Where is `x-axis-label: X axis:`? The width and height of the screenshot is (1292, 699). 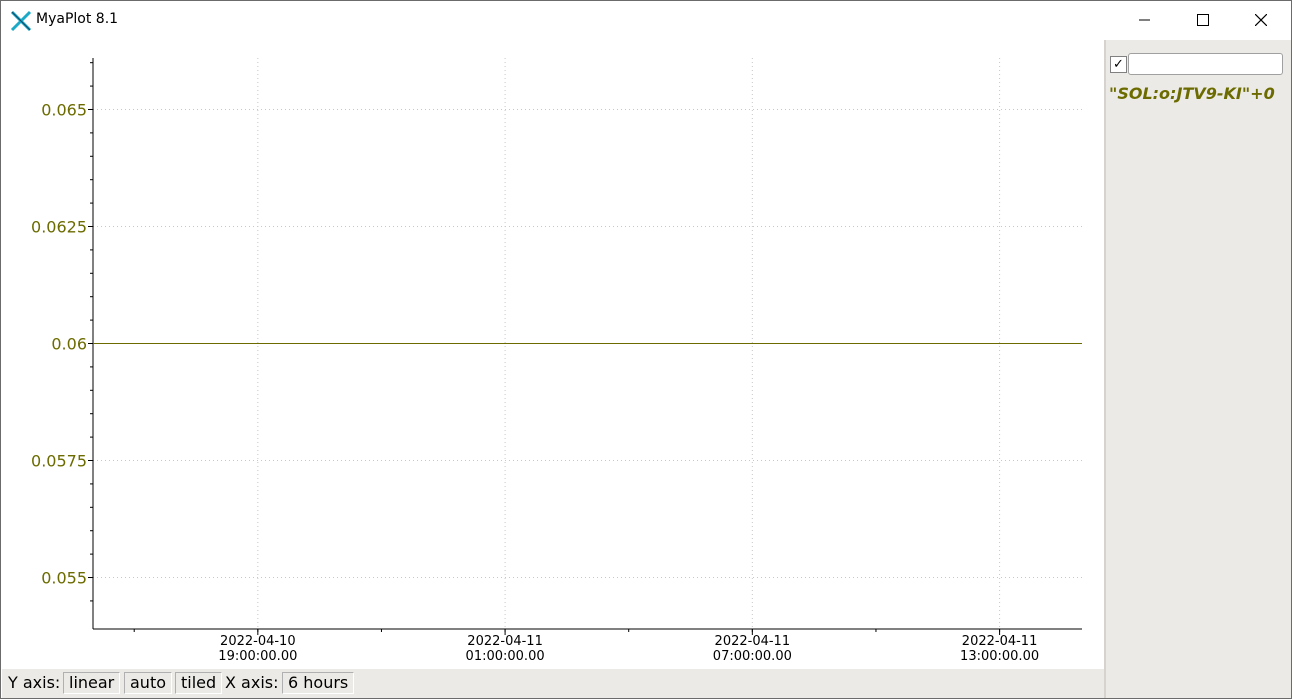 x-axis-label: X axis: is located at coordinates (252, 682).